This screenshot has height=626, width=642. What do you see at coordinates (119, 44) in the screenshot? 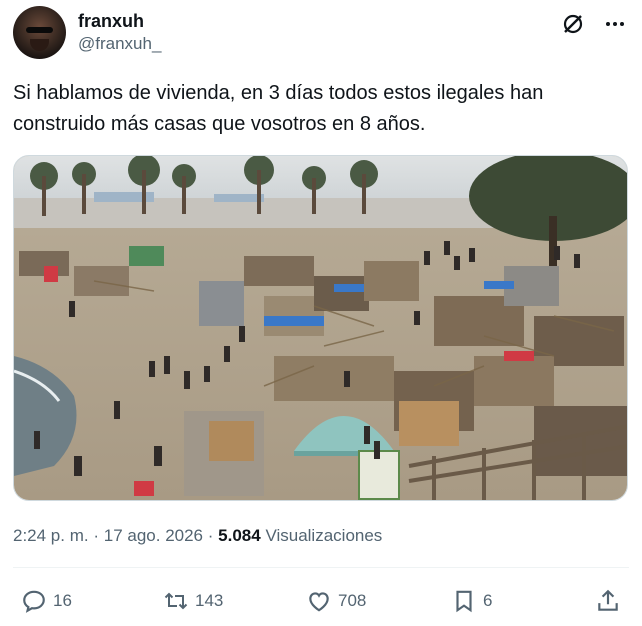
I see `author-handle: @franxuh_` at bounding box center [119, 44].